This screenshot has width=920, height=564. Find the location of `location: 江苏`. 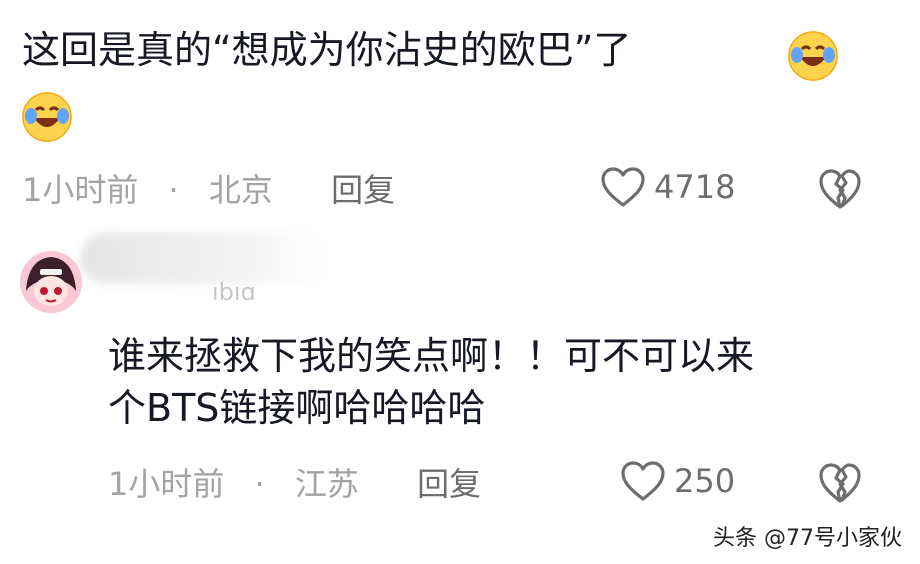

location: 江苏 is located at coordinates (326, 484).